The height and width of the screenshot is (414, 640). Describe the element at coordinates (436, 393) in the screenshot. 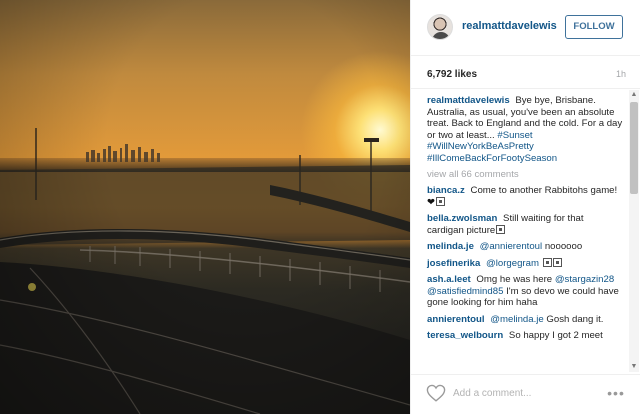

I see `heart-outline-icon` at that location.